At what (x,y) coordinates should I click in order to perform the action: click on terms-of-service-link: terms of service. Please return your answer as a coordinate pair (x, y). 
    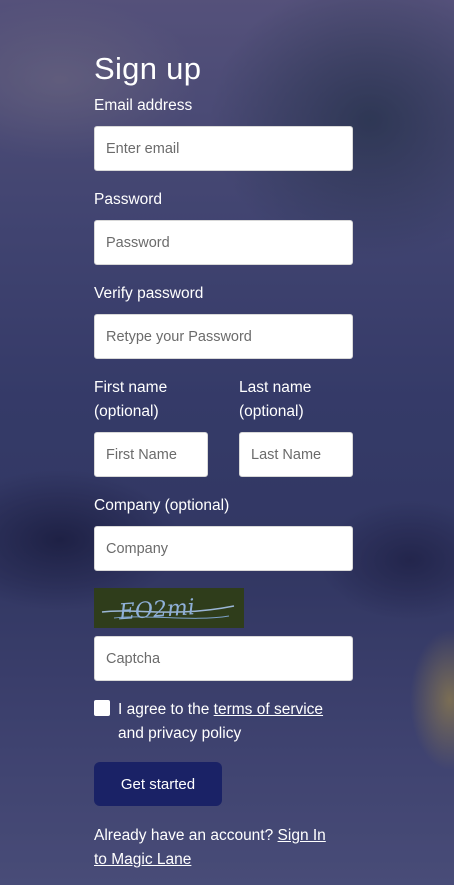
    Looking at the image, I should click on (268, 709).